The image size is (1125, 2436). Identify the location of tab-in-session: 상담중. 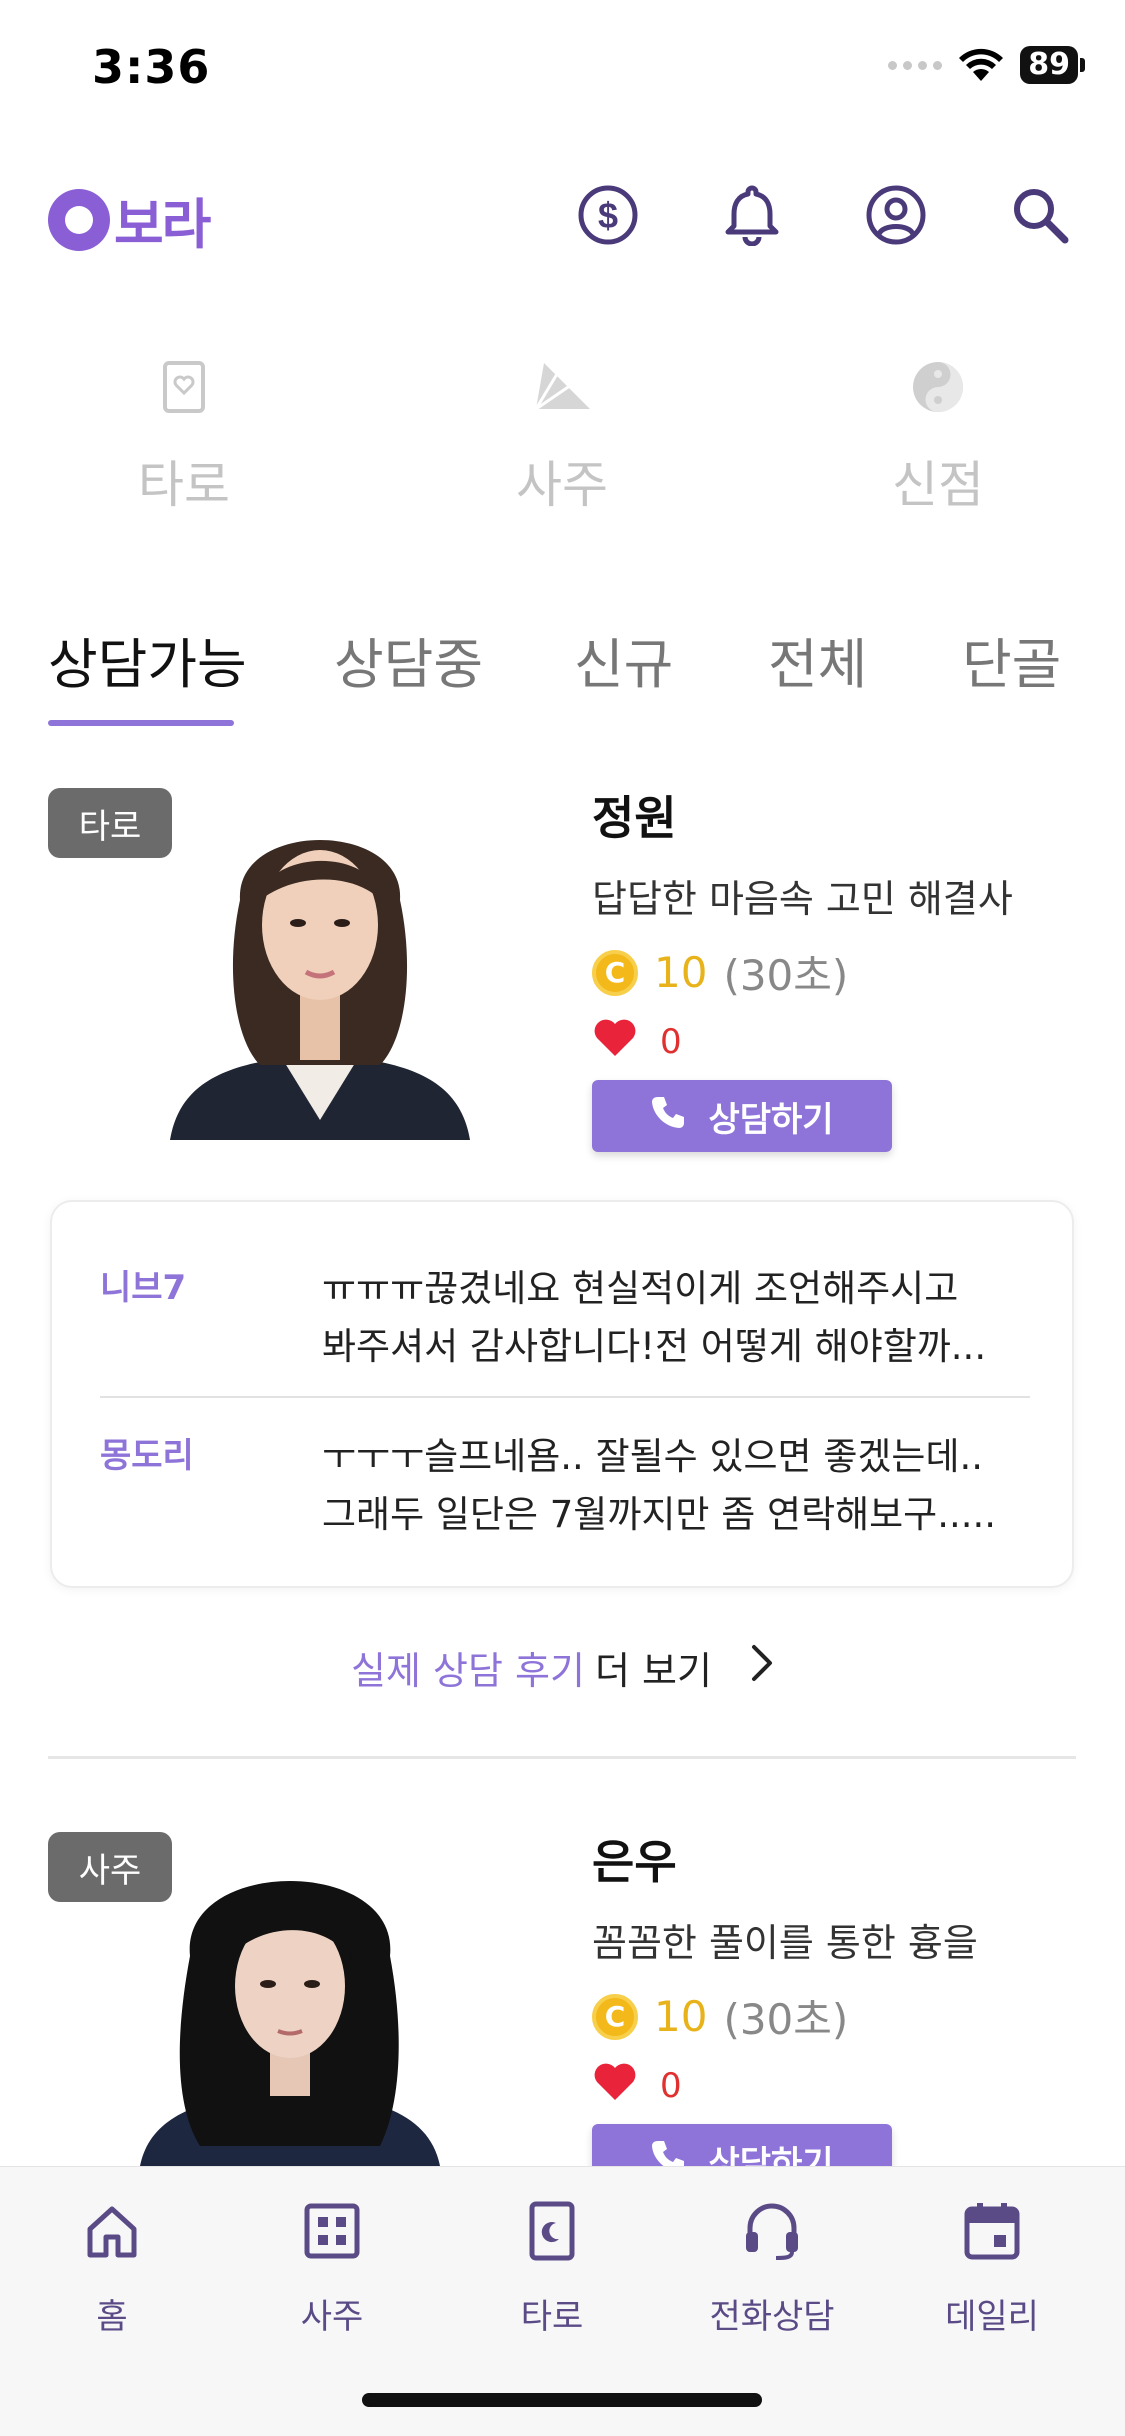
(408, 659).